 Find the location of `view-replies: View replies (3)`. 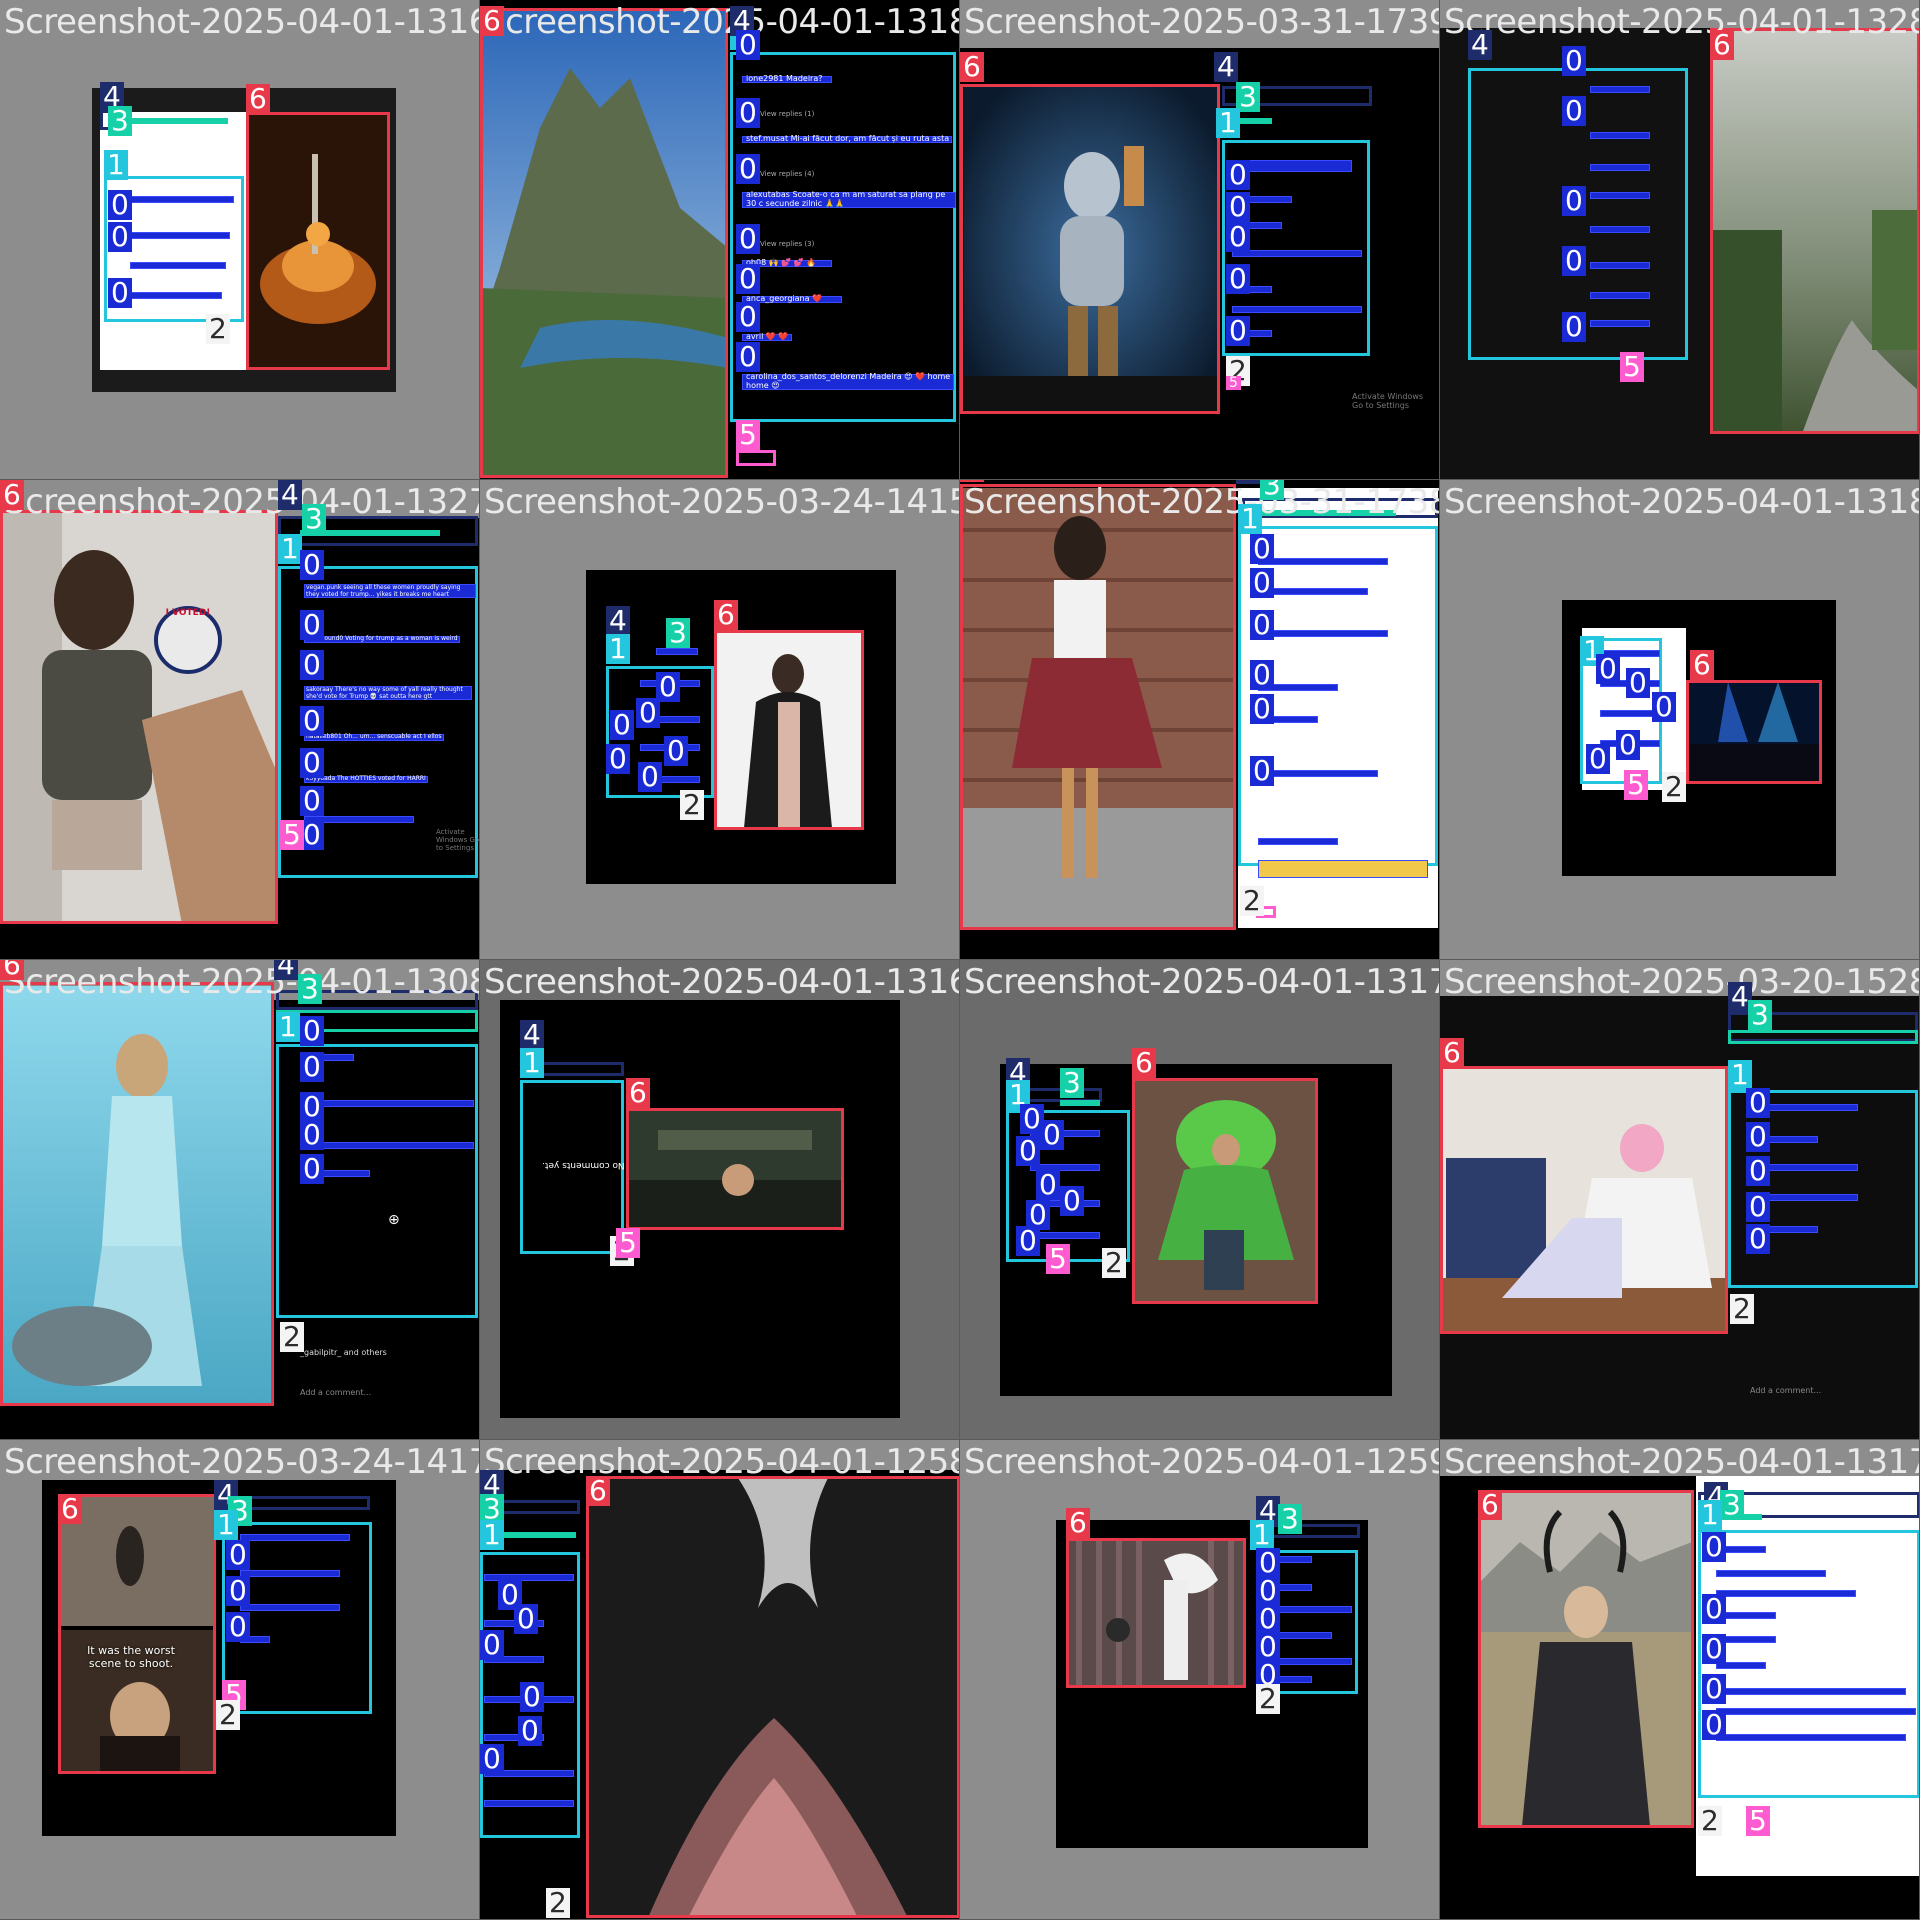

view-replies: View replies (3) is located at coordinates (787, 244).